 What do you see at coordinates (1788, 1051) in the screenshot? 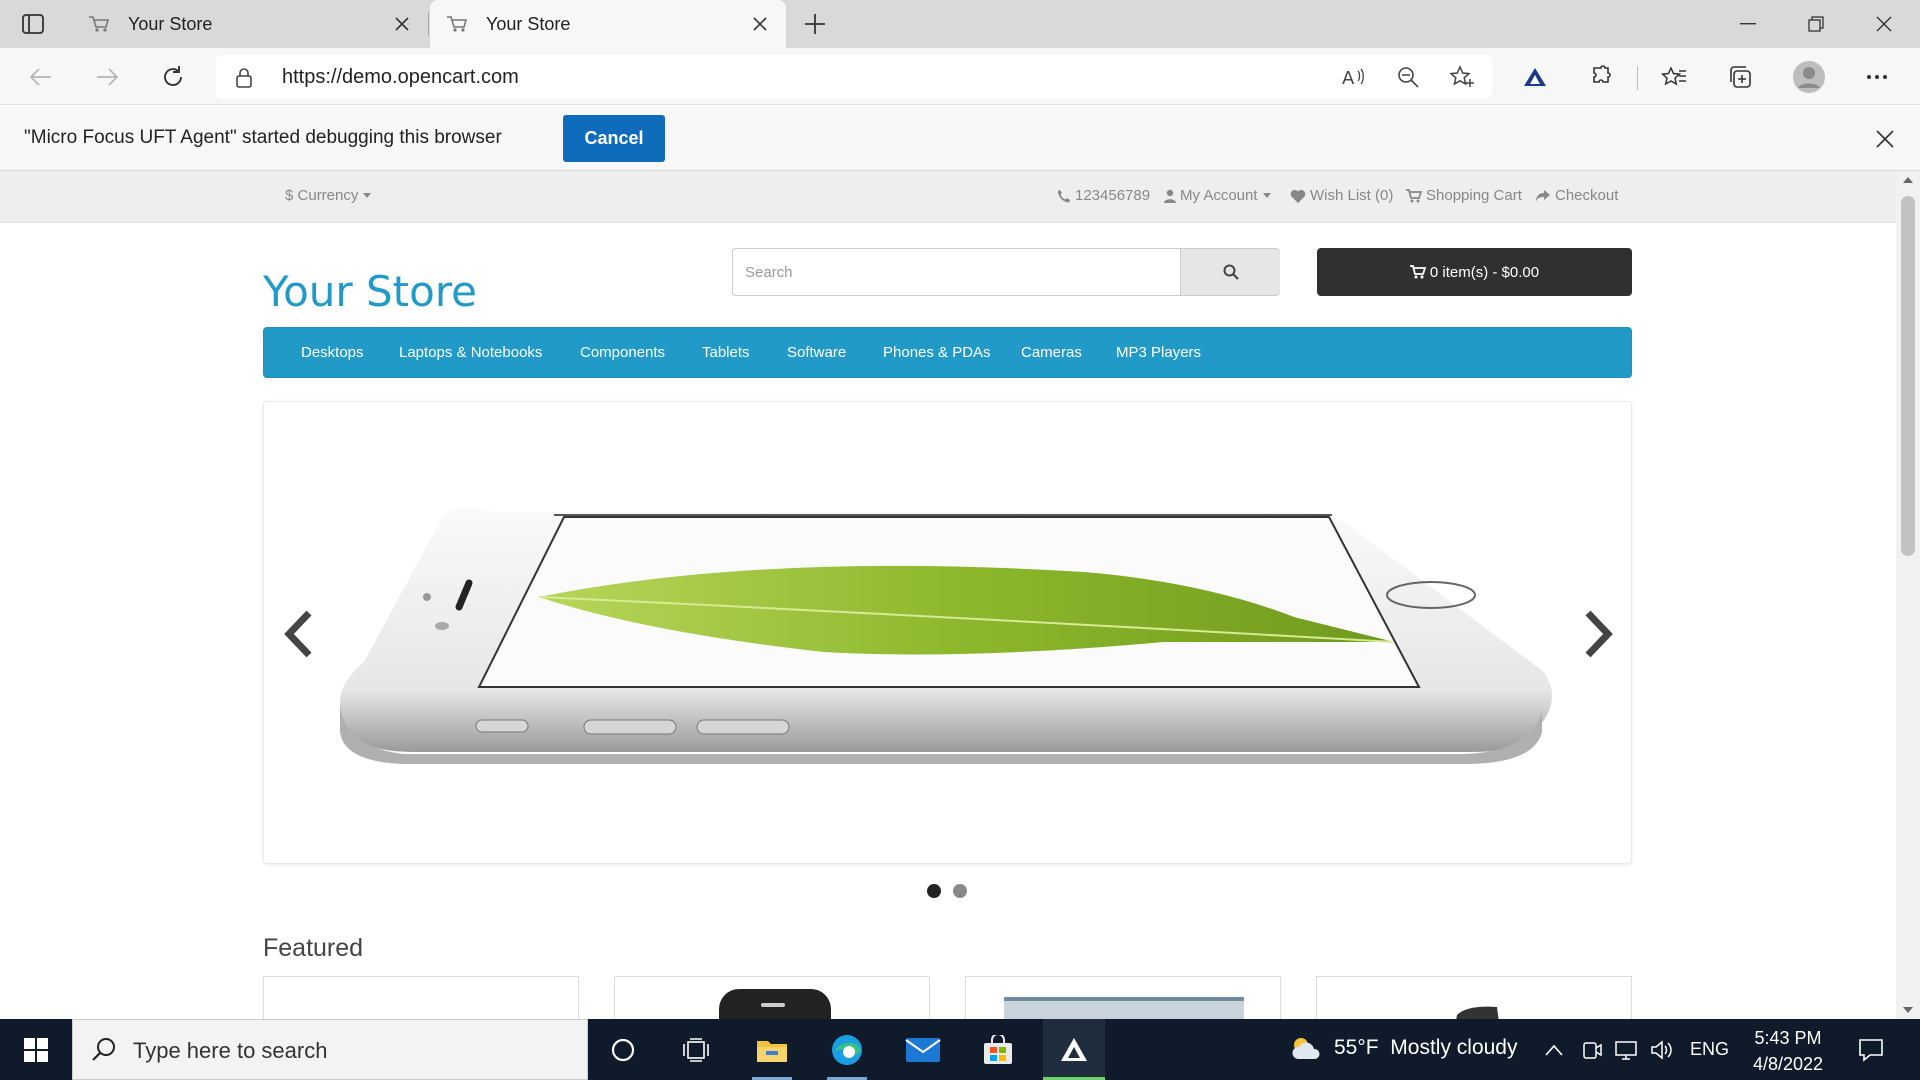
I see `clock: 5:43 PM 4/8/2022` at bounding box center [1788, 1051].